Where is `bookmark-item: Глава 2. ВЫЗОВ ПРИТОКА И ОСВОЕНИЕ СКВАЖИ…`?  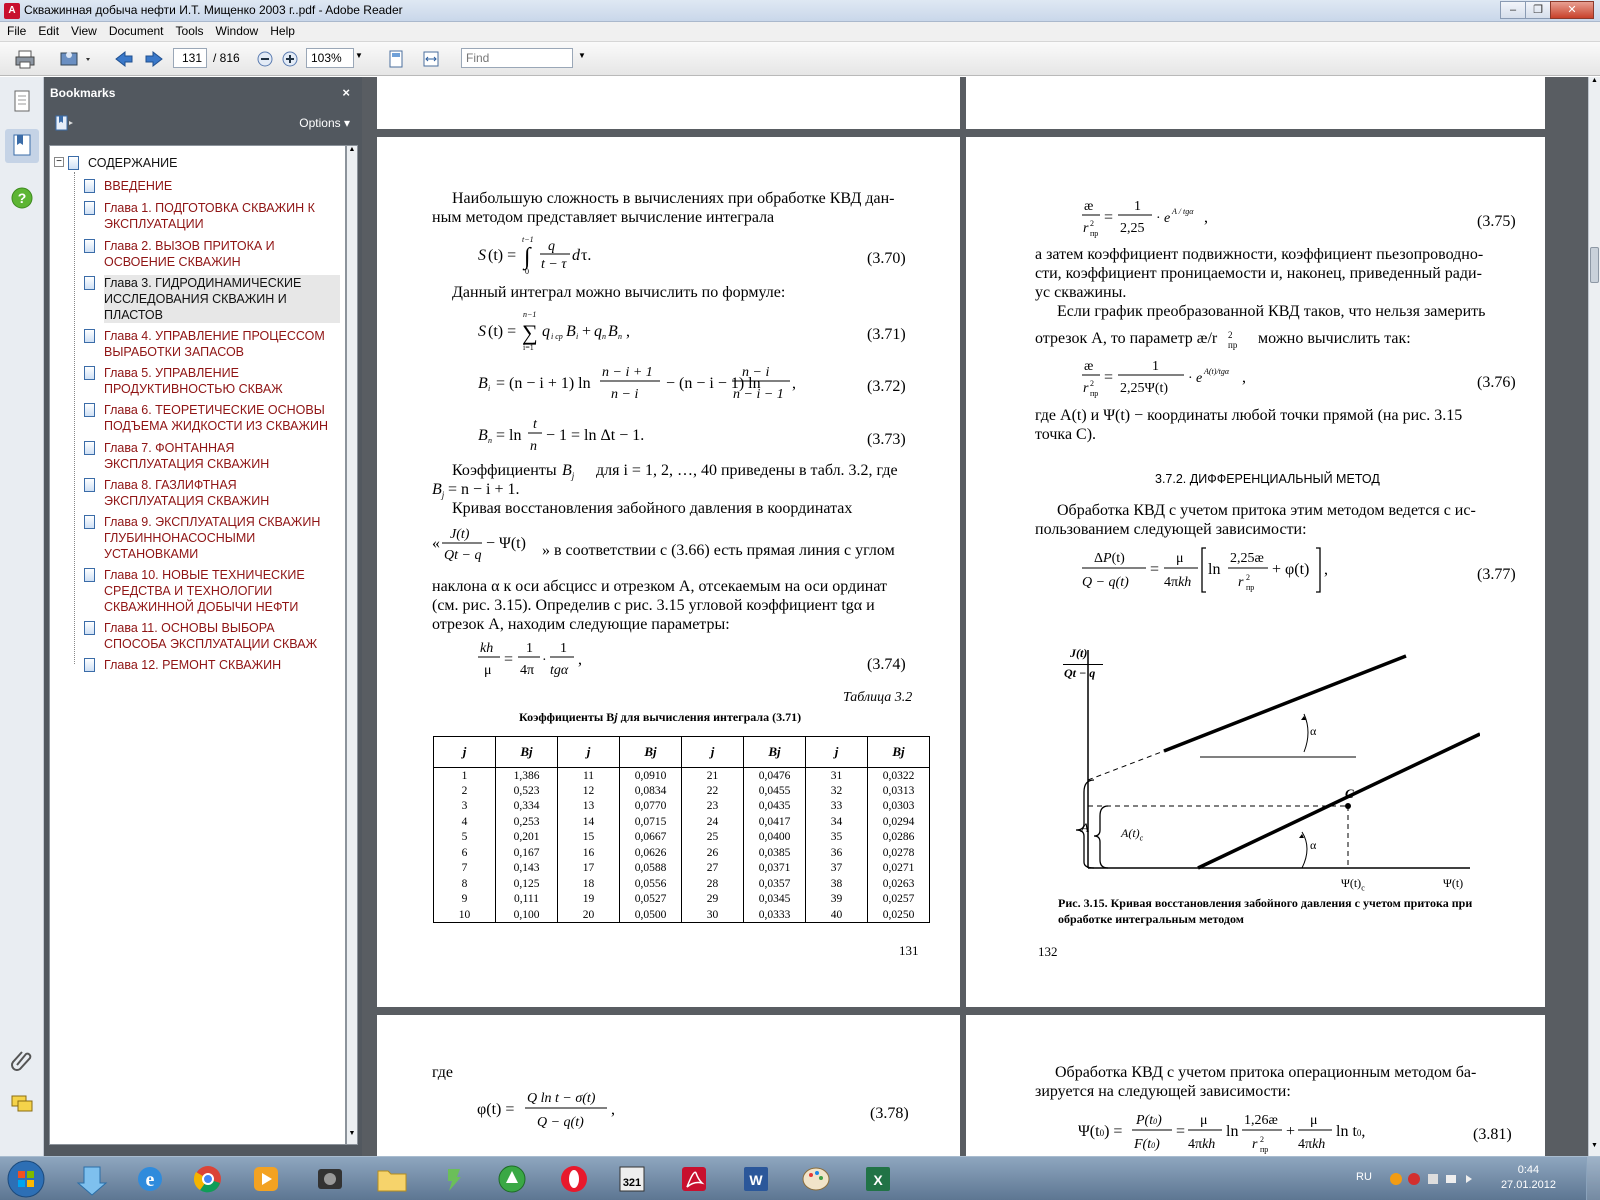
bookmark-item: Глава 2. ВЫЗОВ ПРИТОКА И ОСВОЕНИЕ СКВАЖИ… is located at coordinates (219, 254).